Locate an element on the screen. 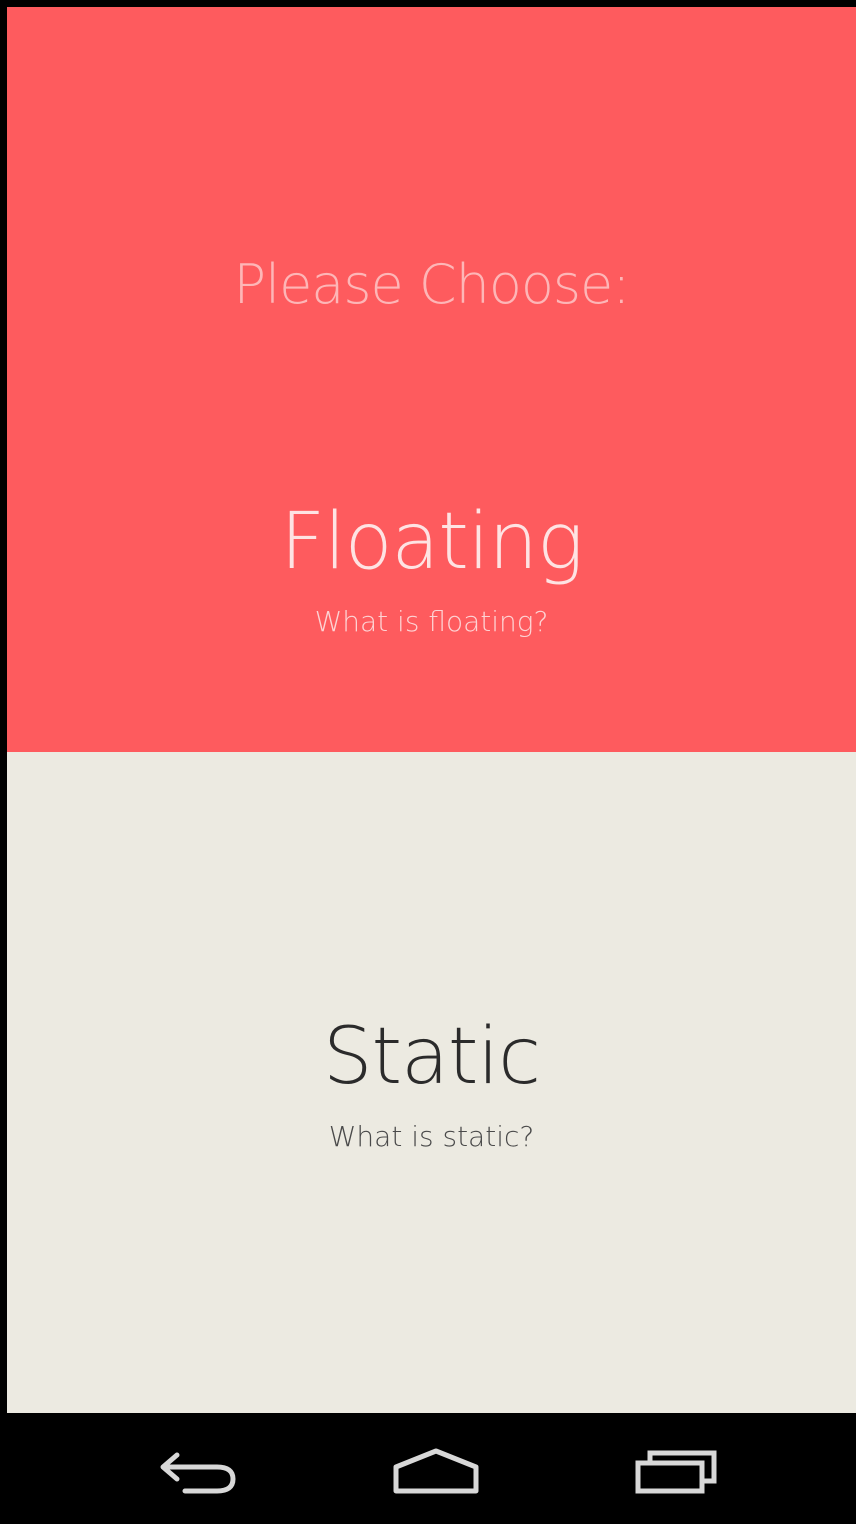  home-icon is located at coordinates (436, 1471).